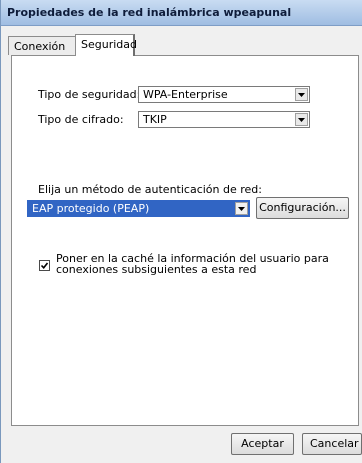 Image resolution: width=362 pixels, height=463 pixels. Describe the element at coordinates (89, 94) in the screenshot. I see `security-type-label: Tipo de seguridad:` at that location.